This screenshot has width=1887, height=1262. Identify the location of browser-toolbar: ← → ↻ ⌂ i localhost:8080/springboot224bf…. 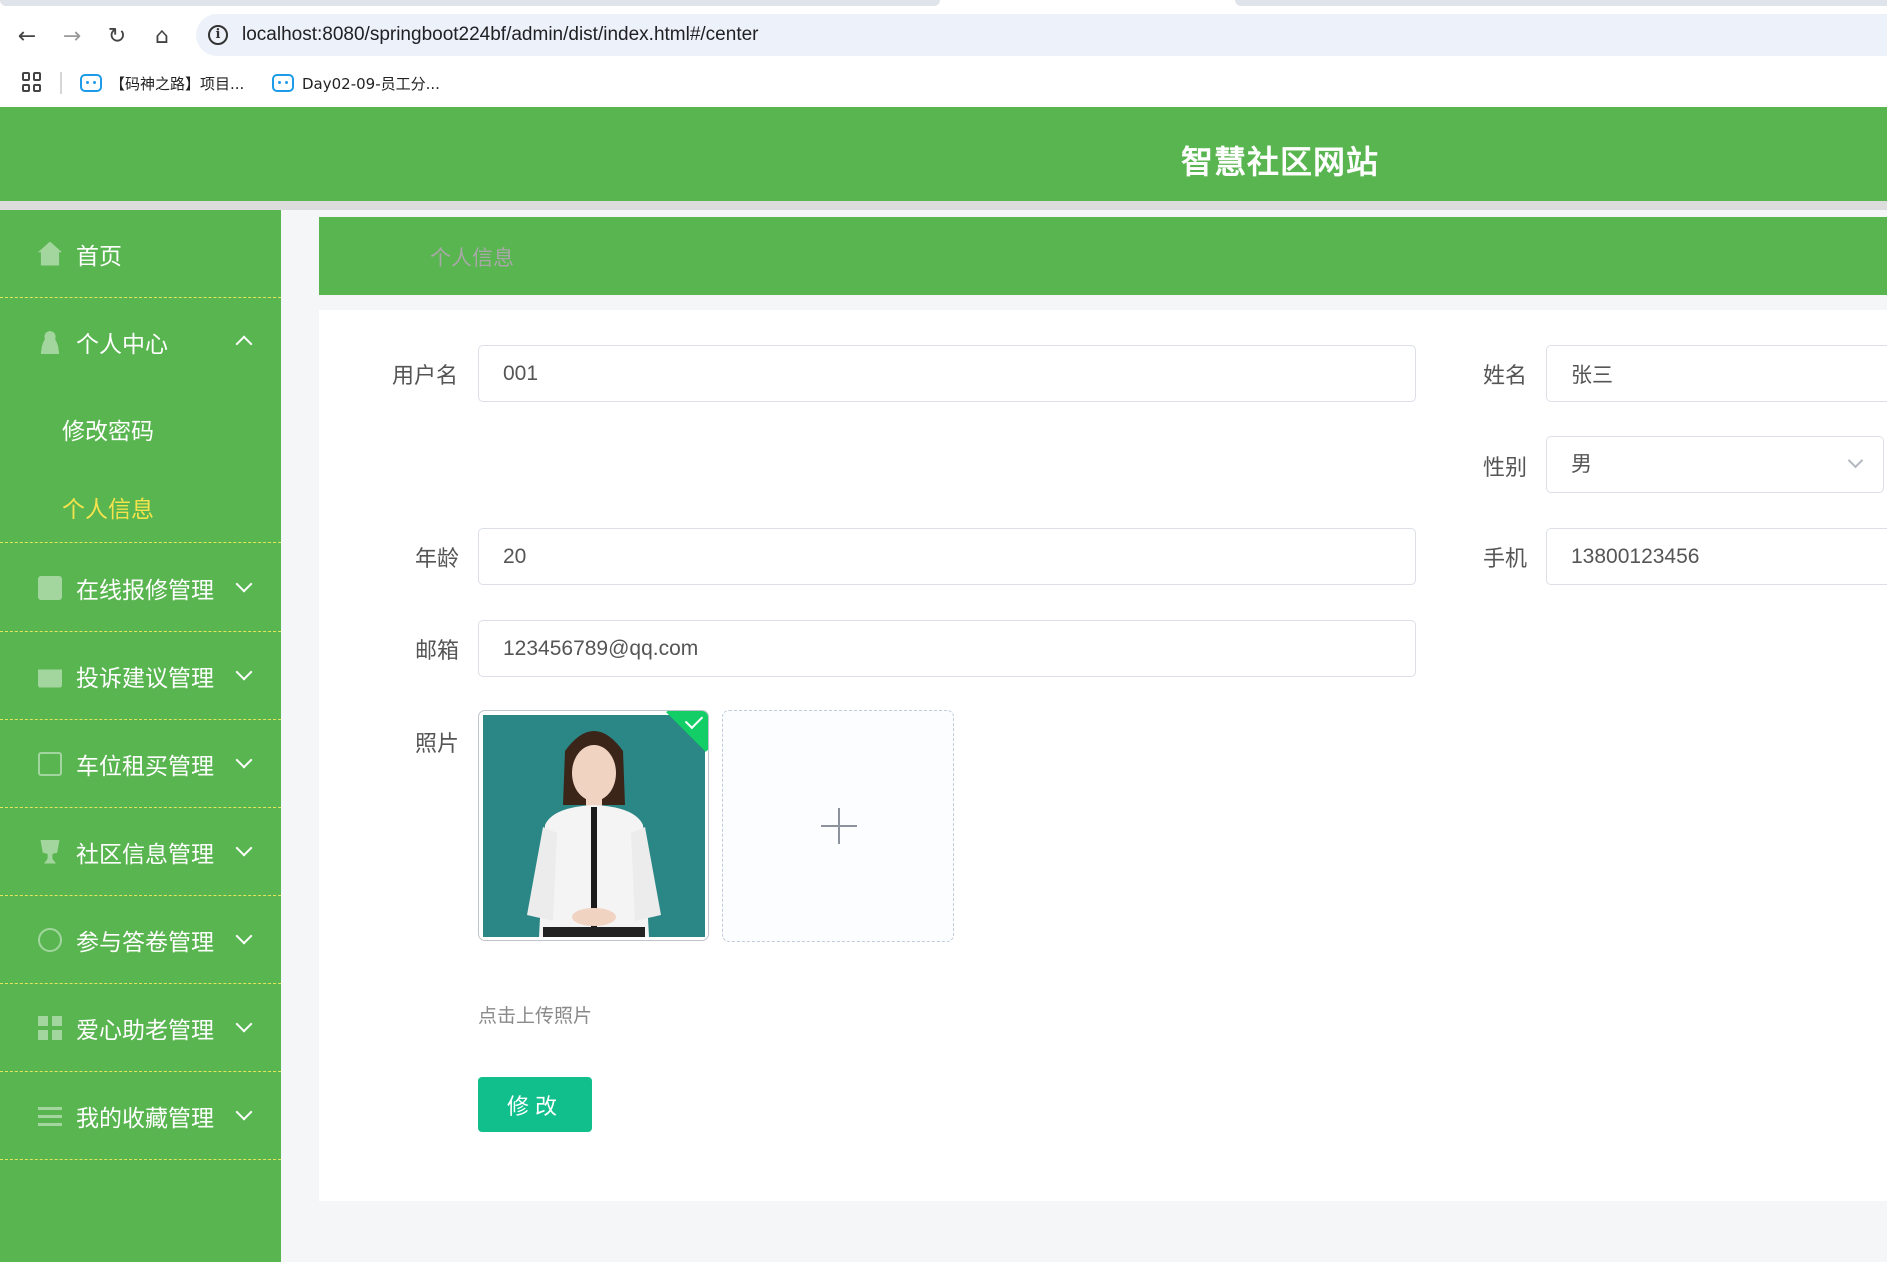
(943, 35).